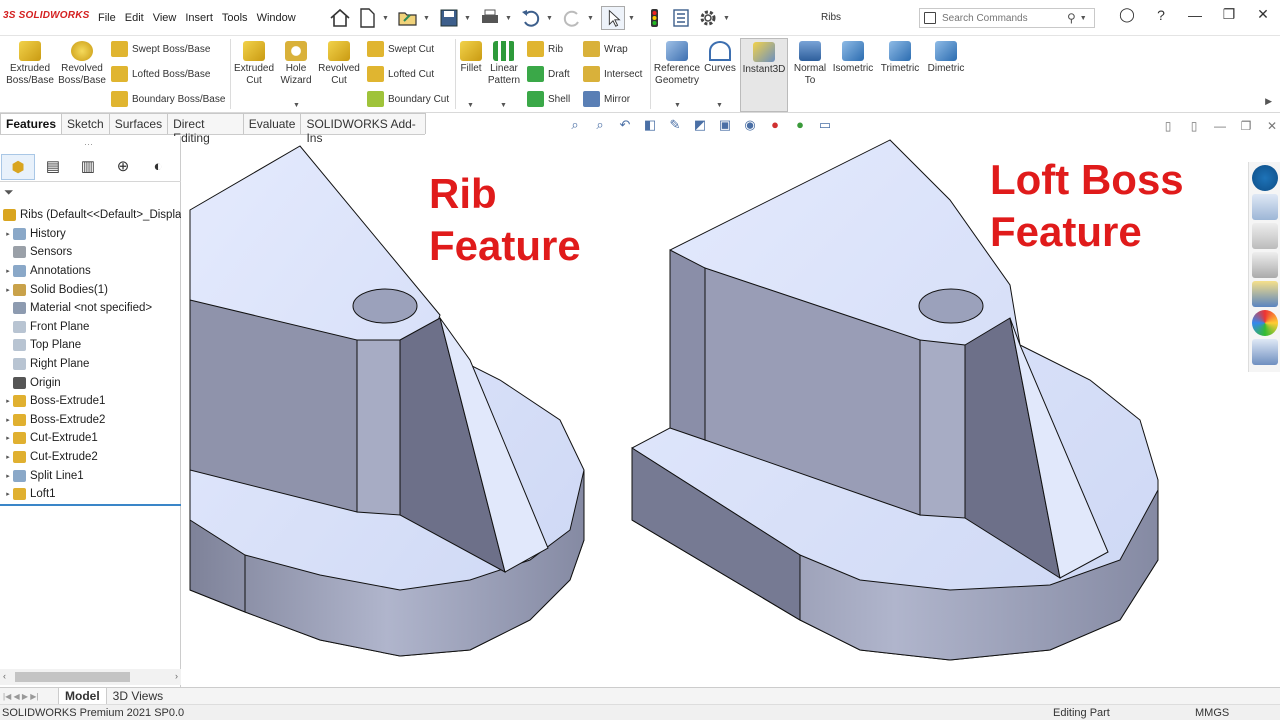  Describe the element at coordinates (654, 18) in the screenshot. I see `rebuild-icon` at that location.